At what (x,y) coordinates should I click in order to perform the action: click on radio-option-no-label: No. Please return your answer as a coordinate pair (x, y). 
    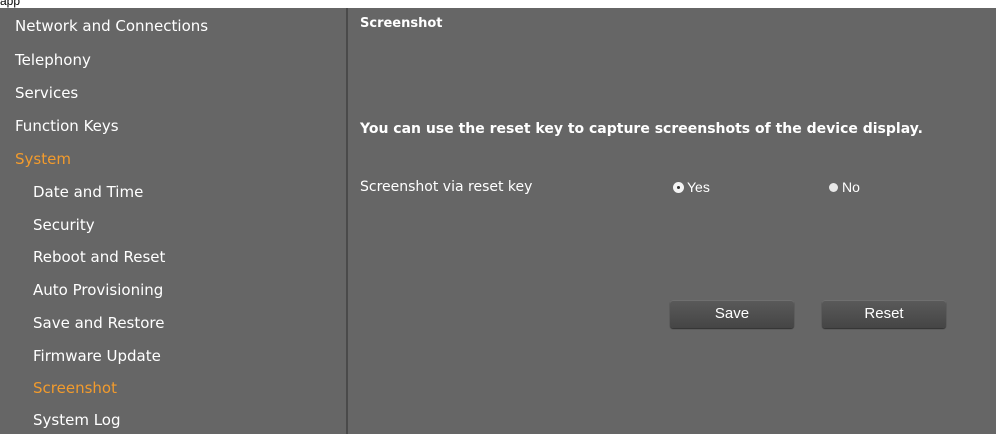
    Looking at the image, I should click on (851, 187).